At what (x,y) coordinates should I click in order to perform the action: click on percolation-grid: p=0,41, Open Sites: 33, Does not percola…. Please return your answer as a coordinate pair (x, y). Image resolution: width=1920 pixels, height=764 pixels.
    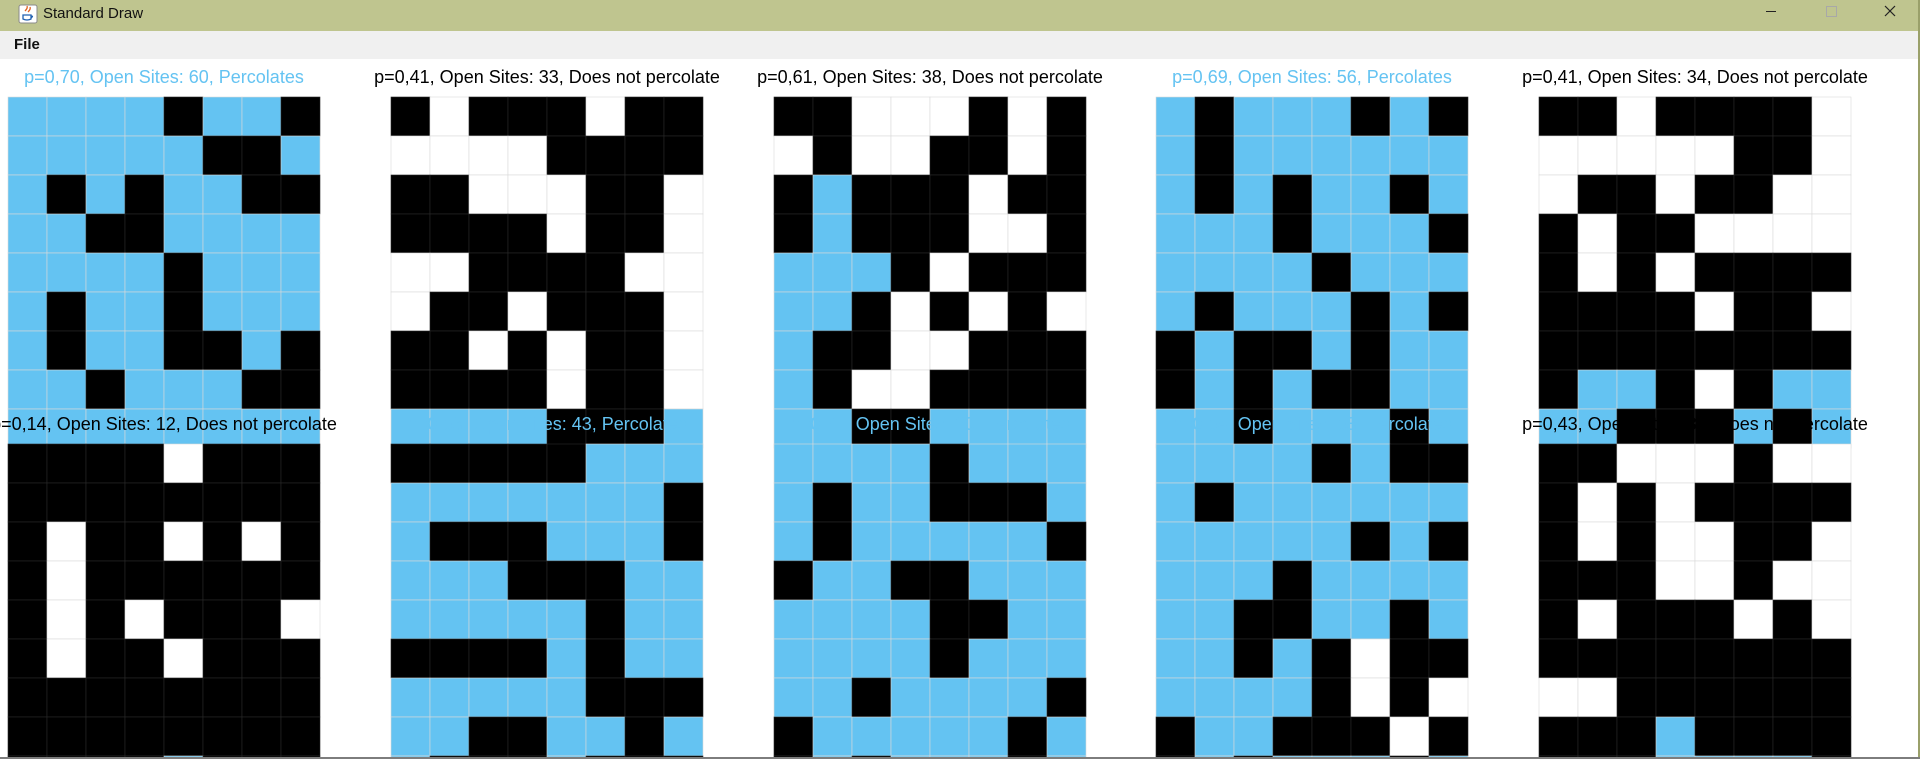
    Looking at the image, I should click on (547, 258).